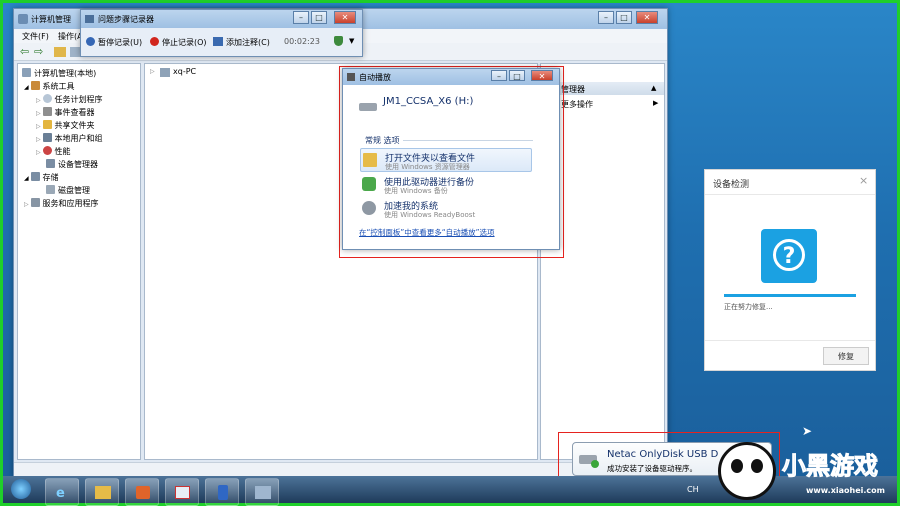 Image resolution: width=900 pixels, height=506 pixels. Describe the element at coordinates (595, 464) in the screenshot. I see `success-check-icon` at that location.